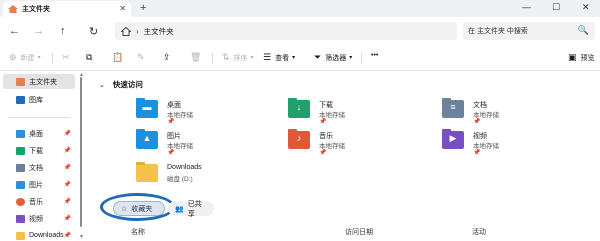 This screenshot has height=241, width=600. I want to click on sidebar-item-music: 音乐 📌, so click(39, 201).